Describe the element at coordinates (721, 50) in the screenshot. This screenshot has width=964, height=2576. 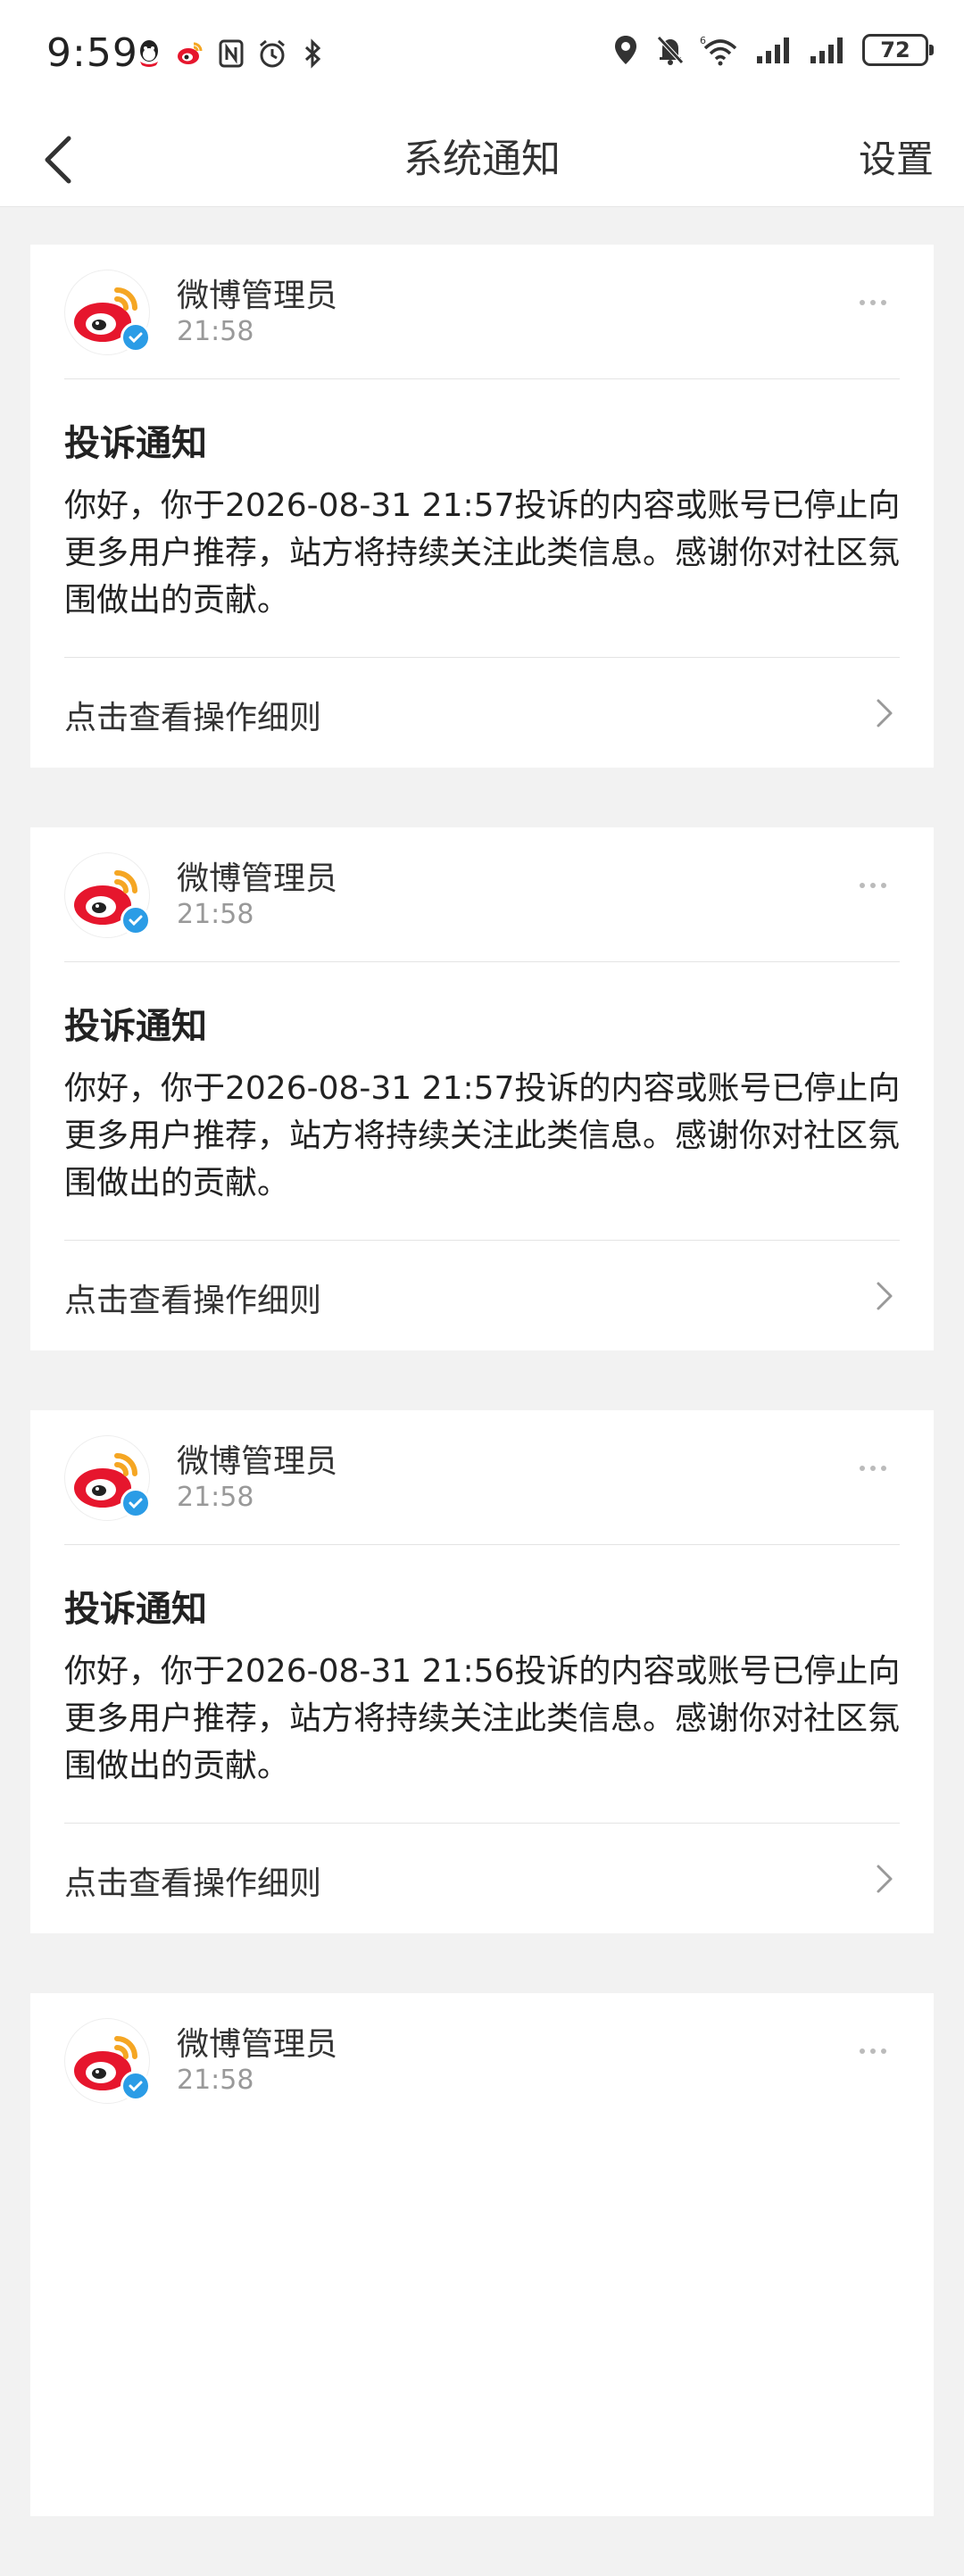
I see `wifi-icon: 6` at that location.